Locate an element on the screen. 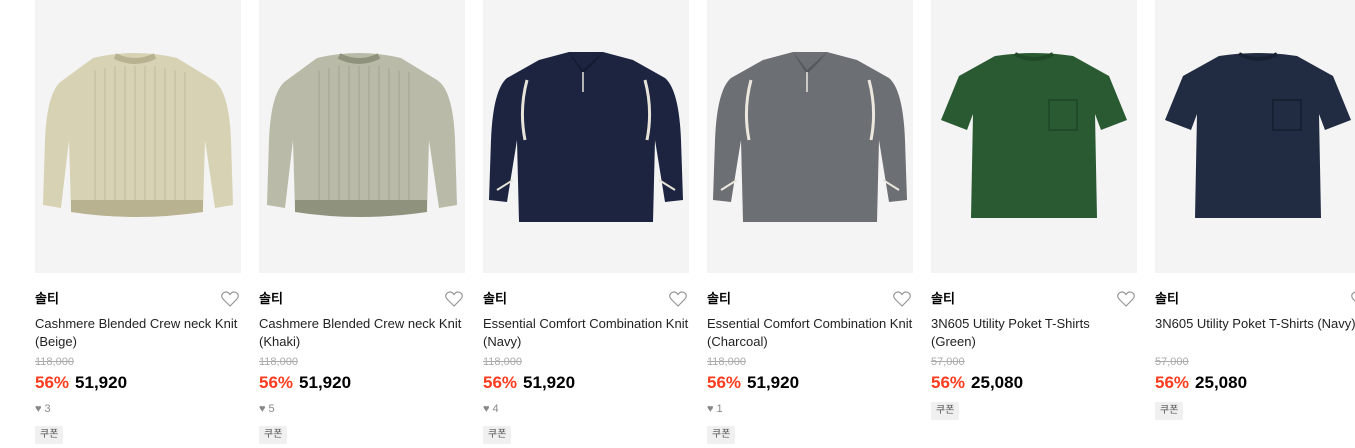 This screenshot has height=448, width=1355. navy-collar-knit-image is located at coordinates (586, 137).